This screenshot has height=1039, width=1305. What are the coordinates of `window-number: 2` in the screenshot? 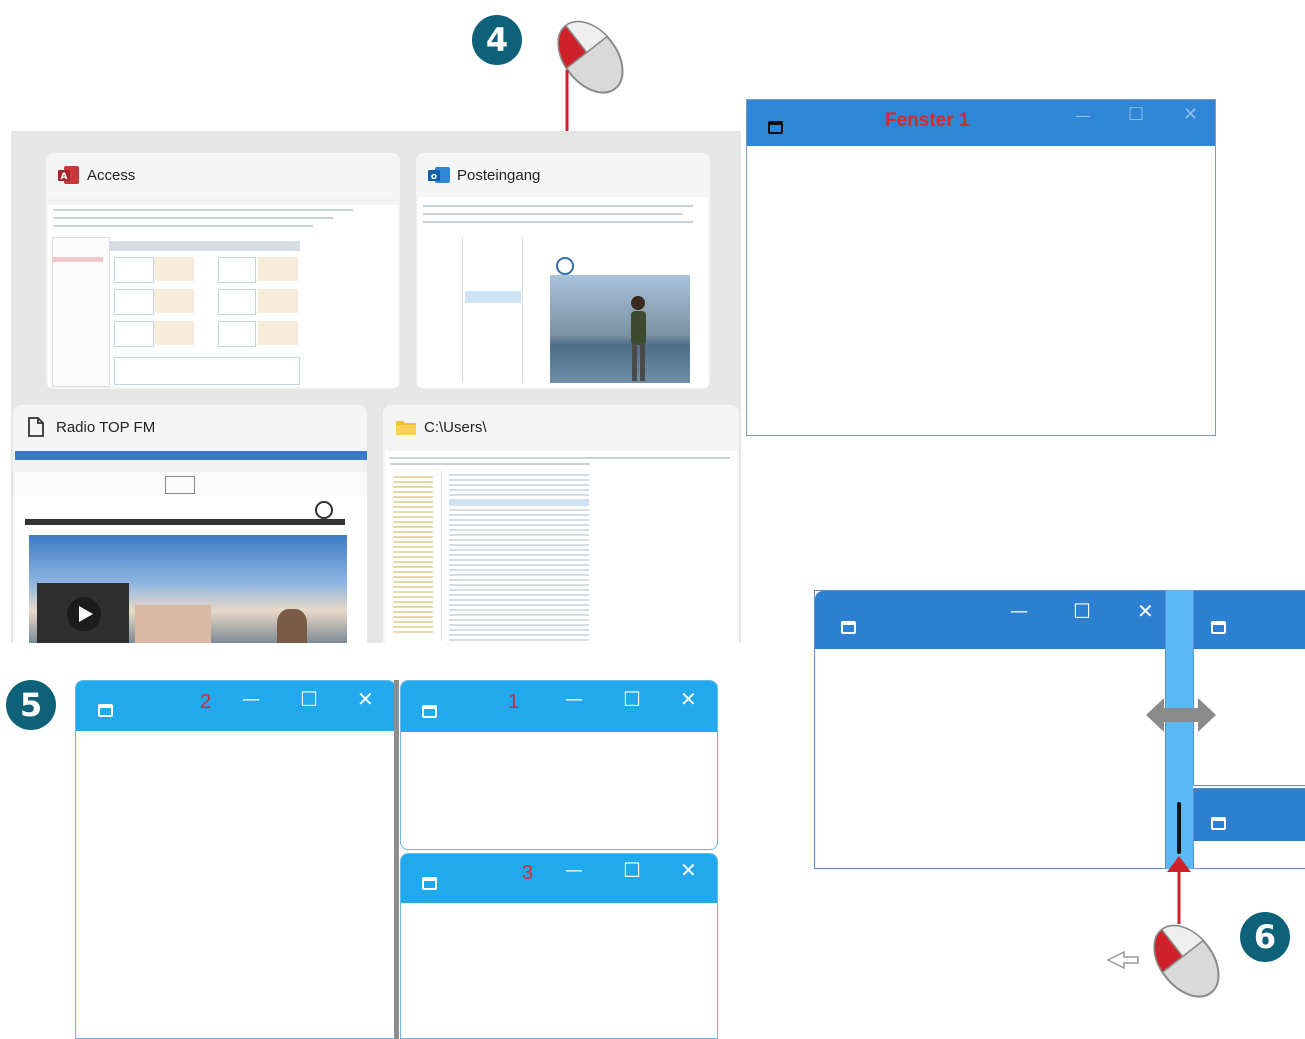 It's located at (206, 702).